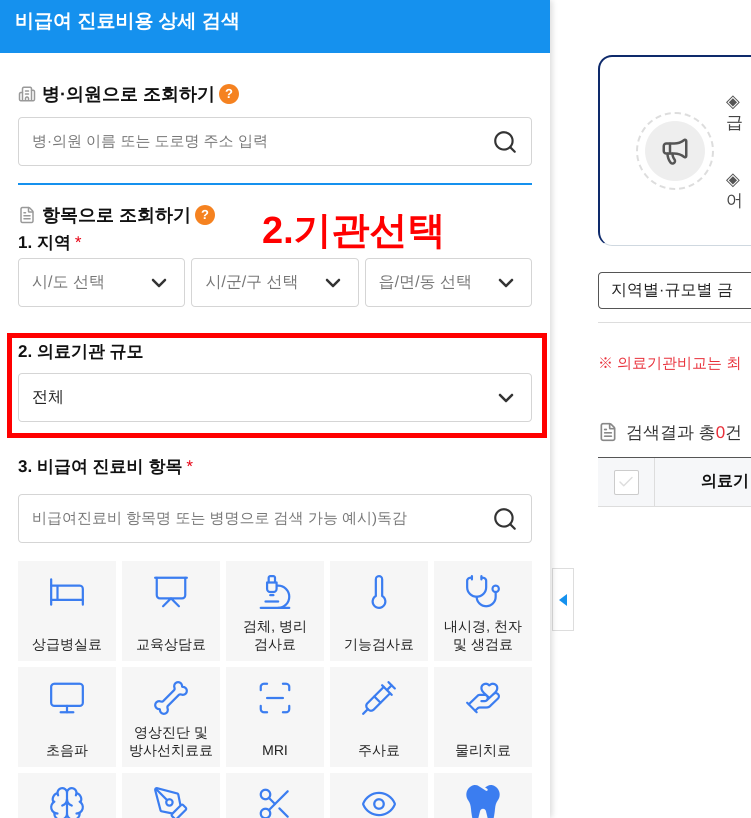  What do you see at coordinates (117, 215) in the screenshot?
I see `section-heading: 항목으로 조회하기` at bounding box center [117, 215].